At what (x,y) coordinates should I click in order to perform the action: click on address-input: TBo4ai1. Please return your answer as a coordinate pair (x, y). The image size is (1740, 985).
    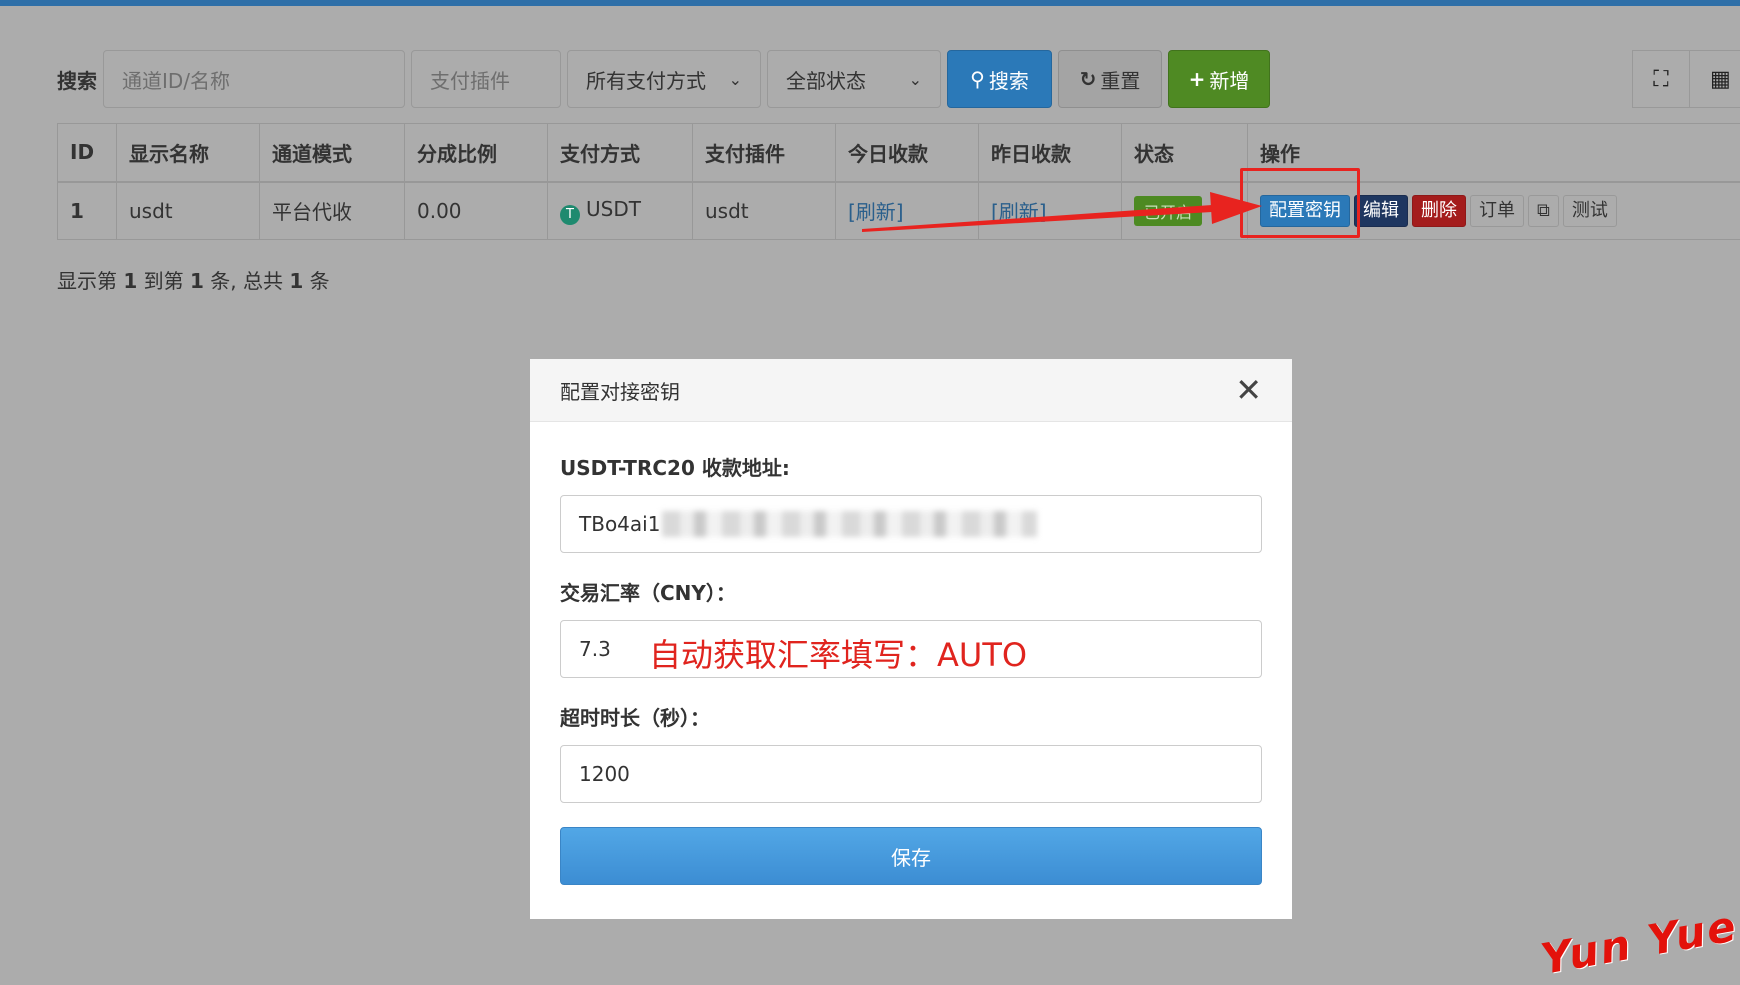
    Looking at the image, I should click on (911, 524).